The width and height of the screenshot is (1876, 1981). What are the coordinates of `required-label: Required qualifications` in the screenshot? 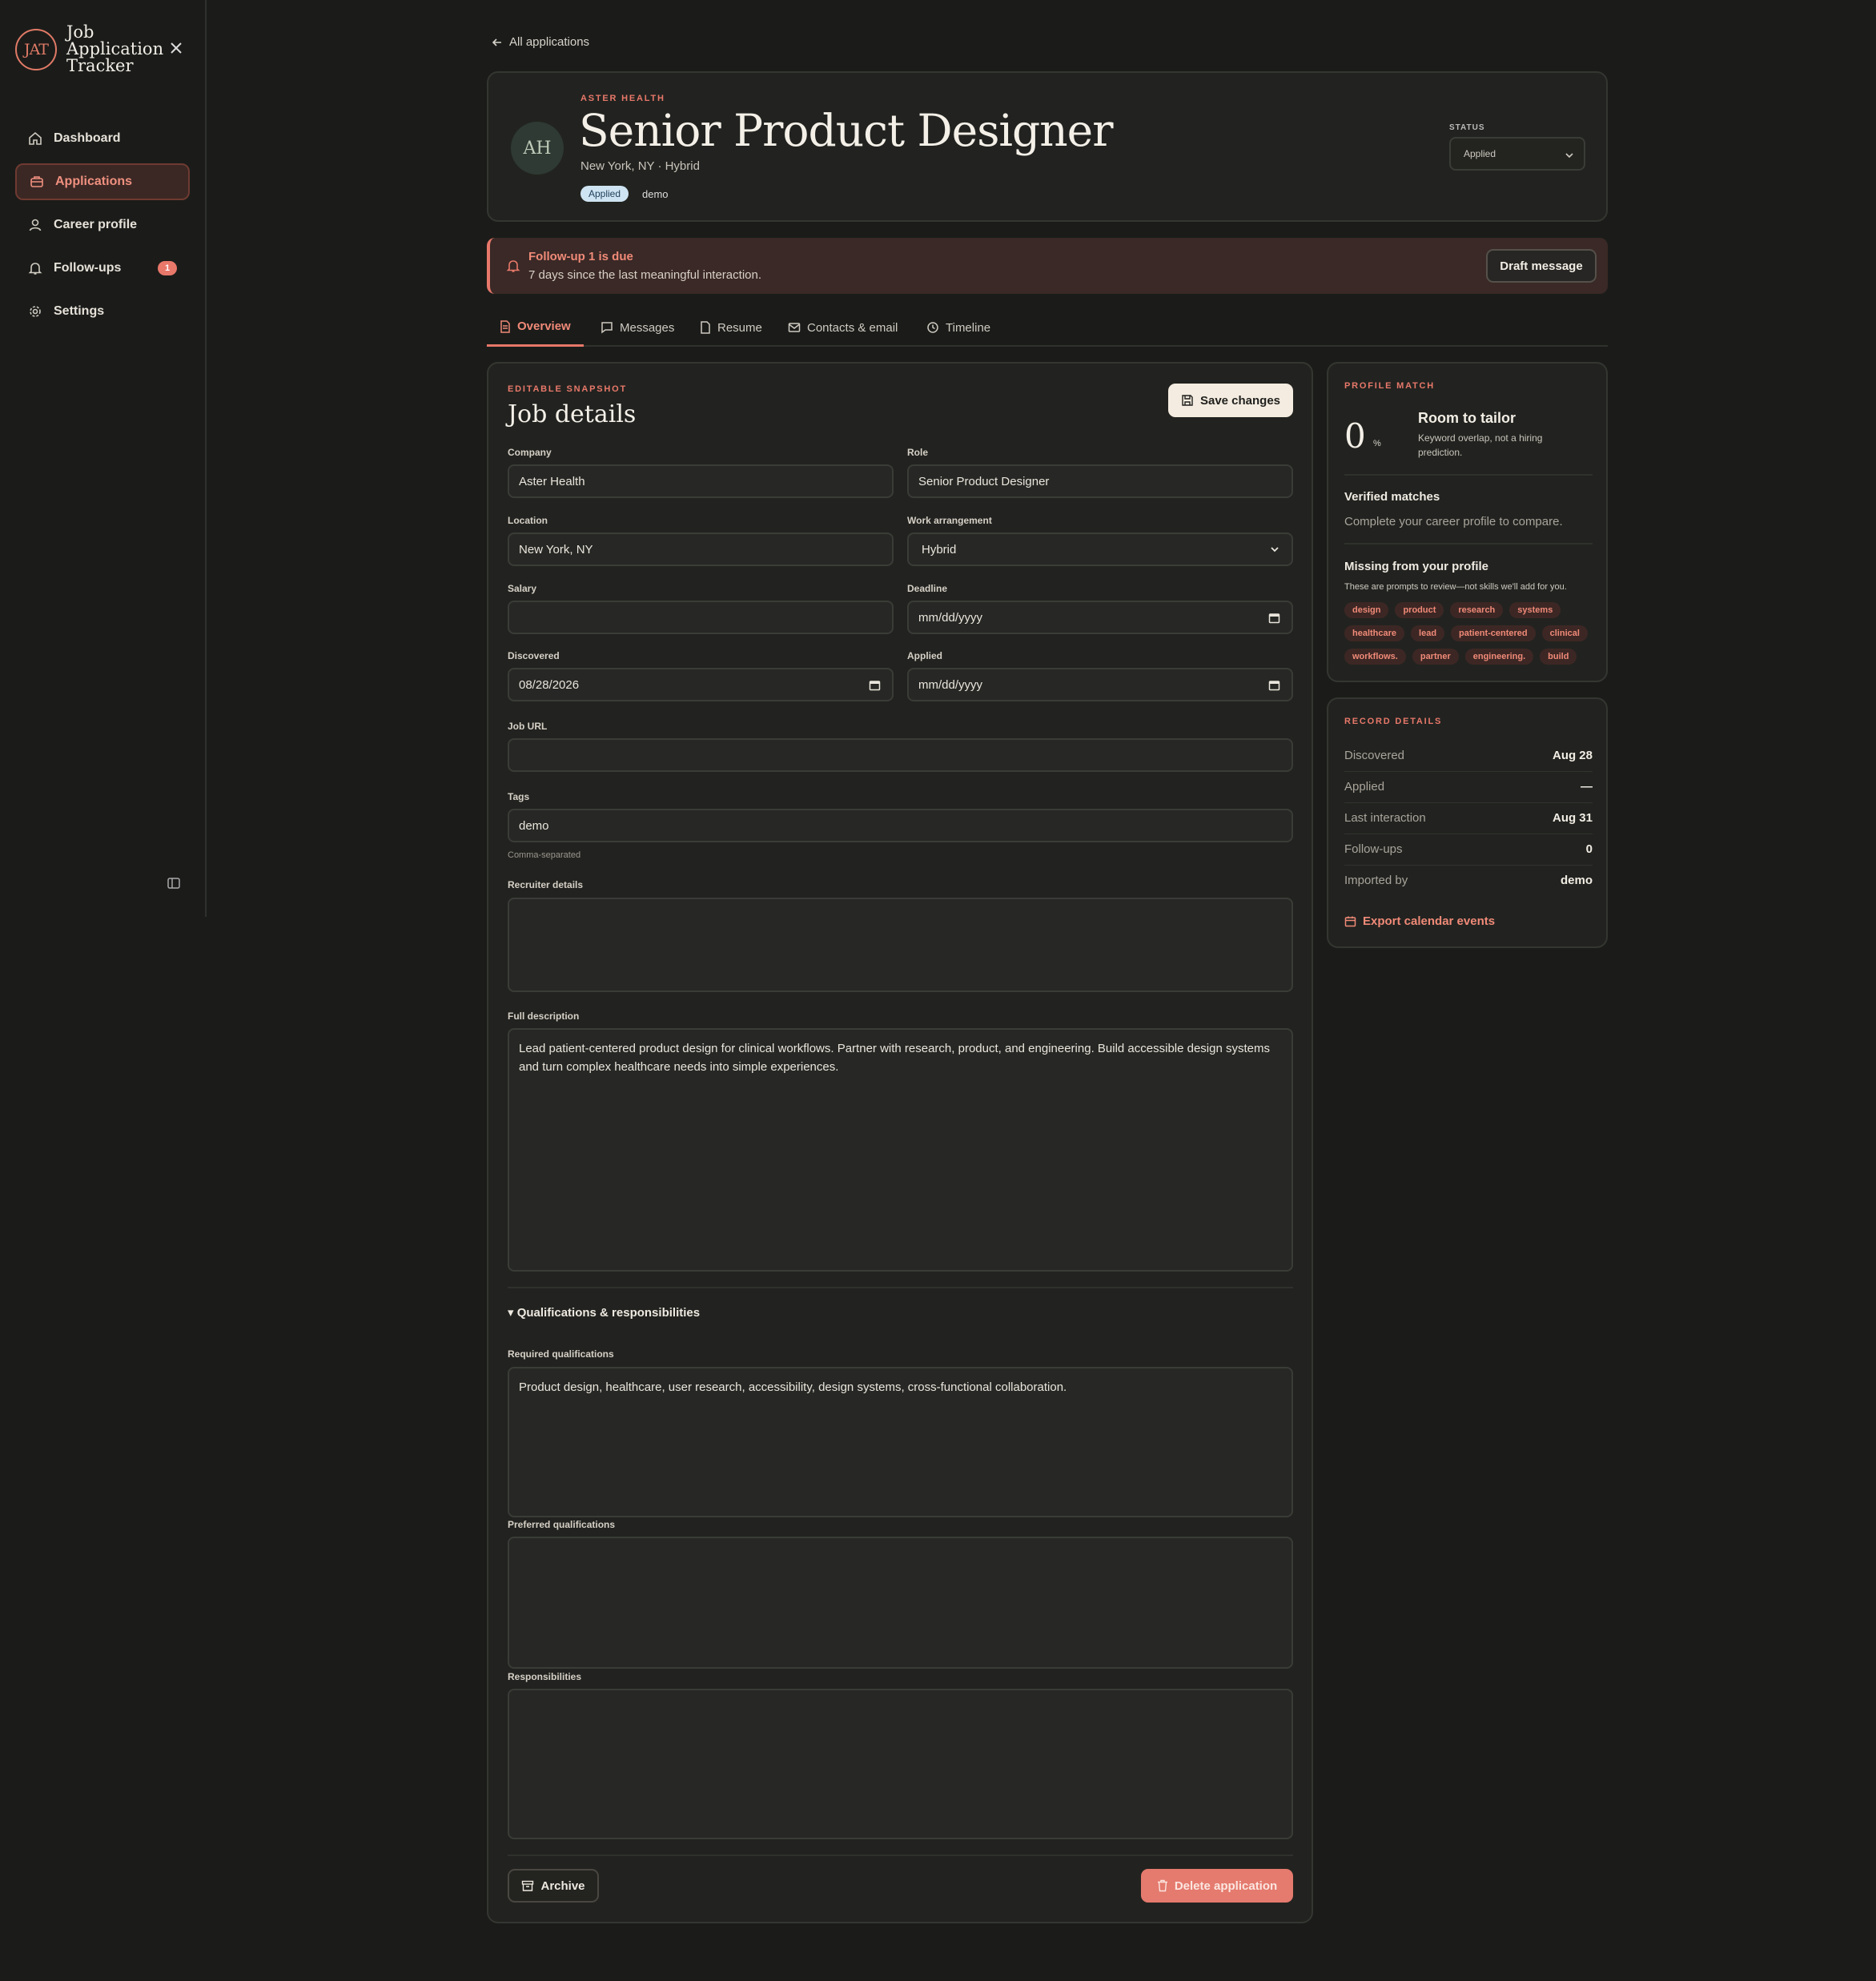 It's located at (561, 1354).